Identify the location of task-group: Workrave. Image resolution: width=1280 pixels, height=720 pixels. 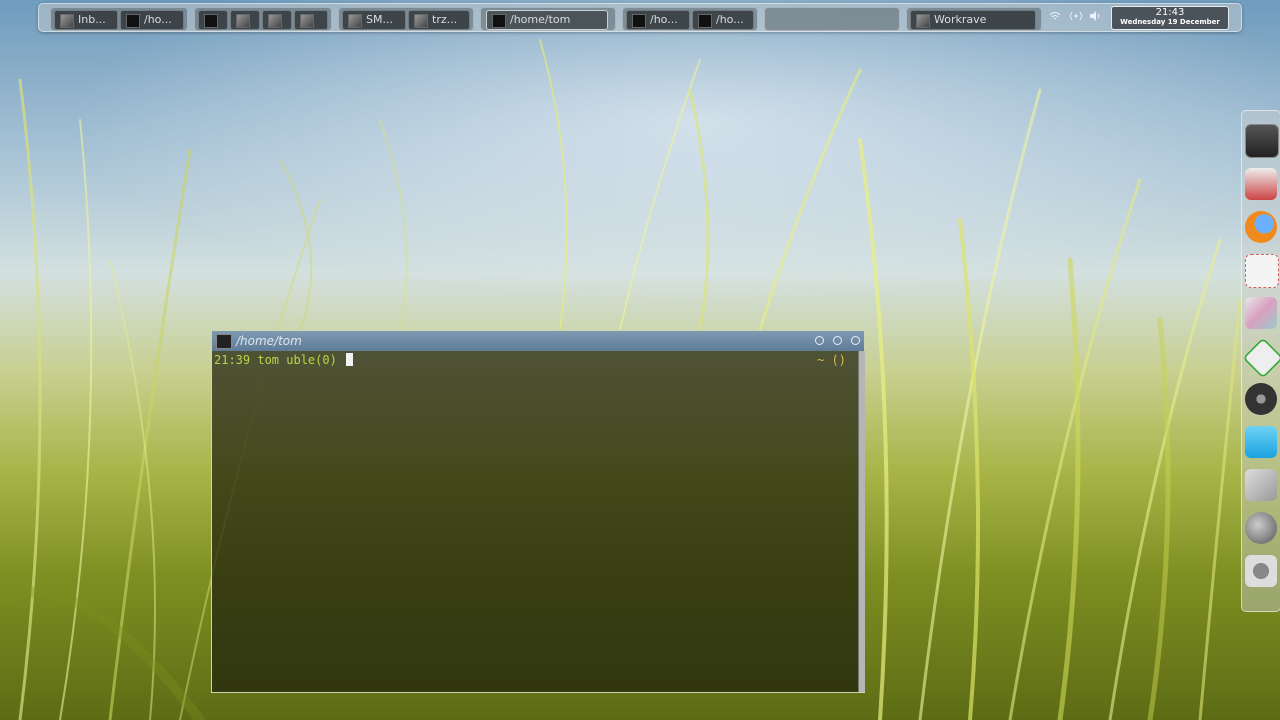
(974, 19).